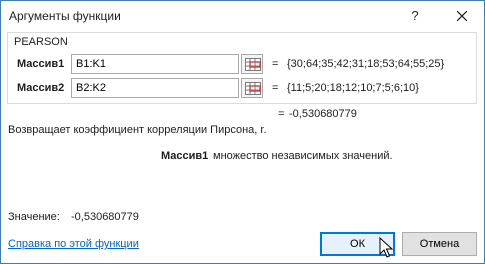 Image resolution: width=485 pixels, height=264 pixels. What do you see at coordinates (281, 114) in the screenshot?
I see `result-equals: =` at bounding box center [281, 114].